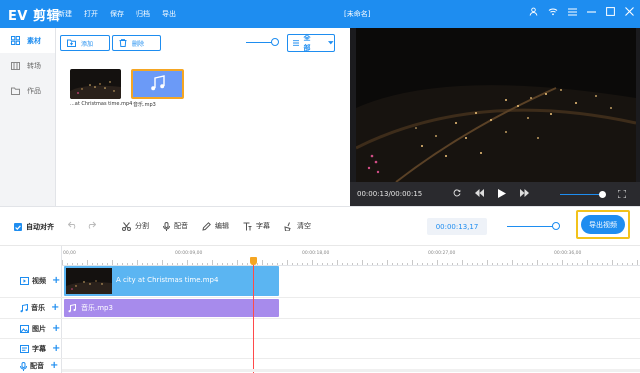  I want to click on audio-clip-name: 音乐.mp3, so click(97, 308).